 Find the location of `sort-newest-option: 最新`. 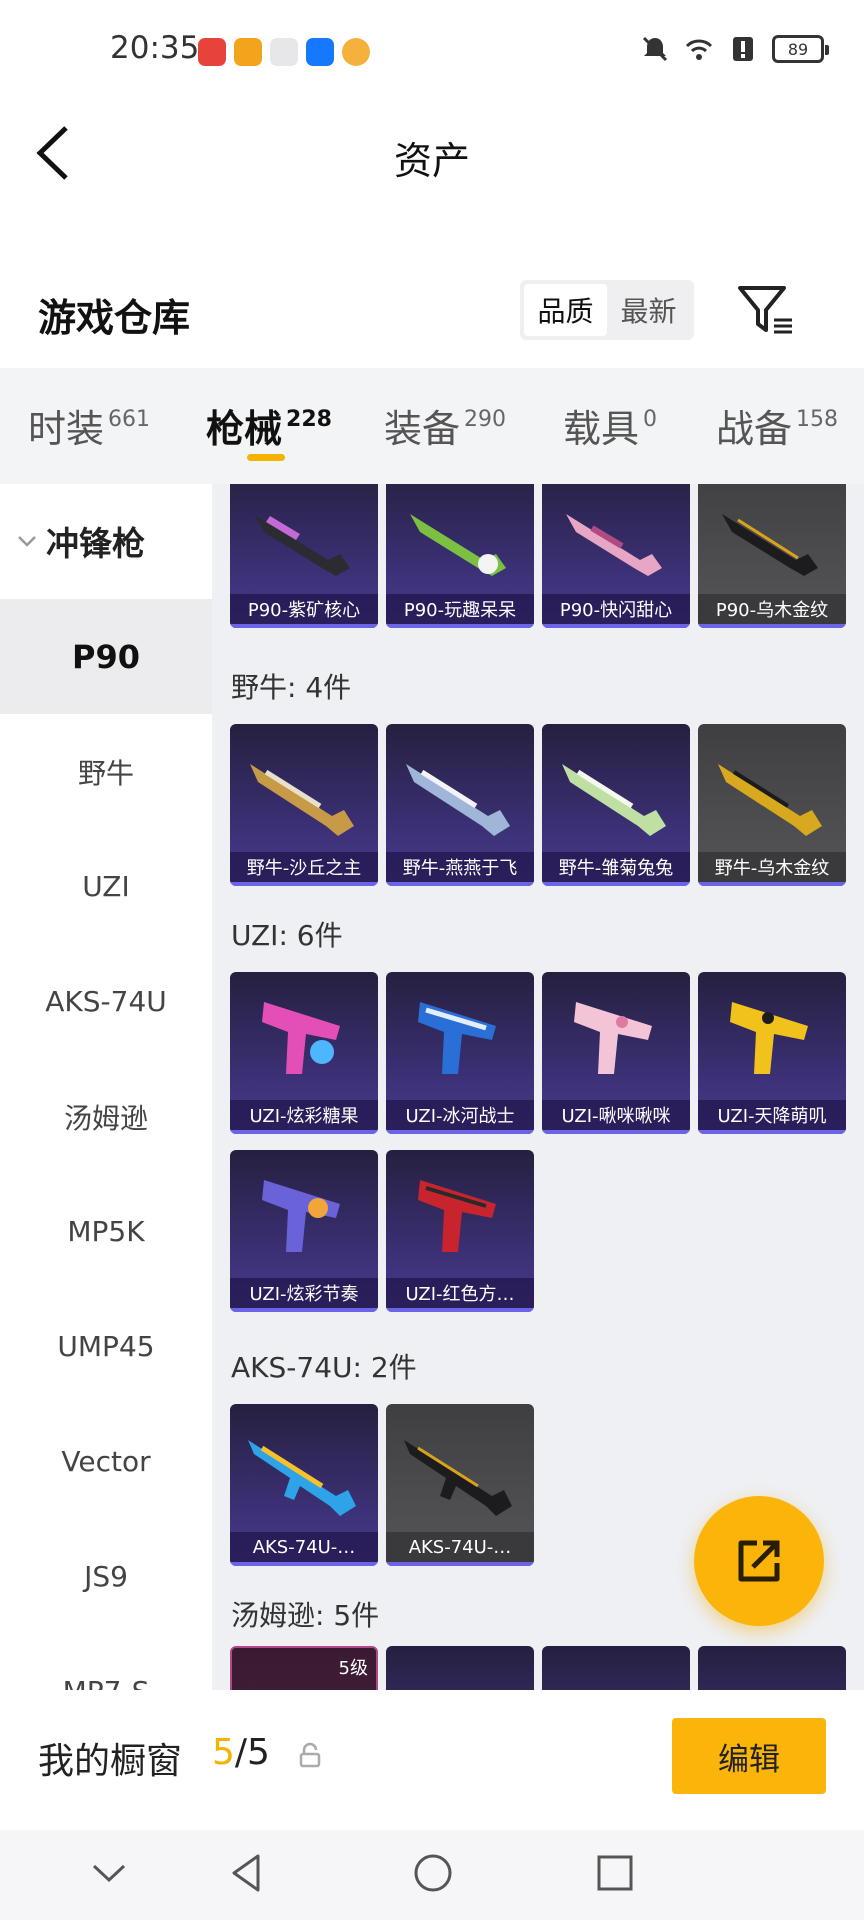

sort-newest-option: 最新 is located at coordinates (648, 310).